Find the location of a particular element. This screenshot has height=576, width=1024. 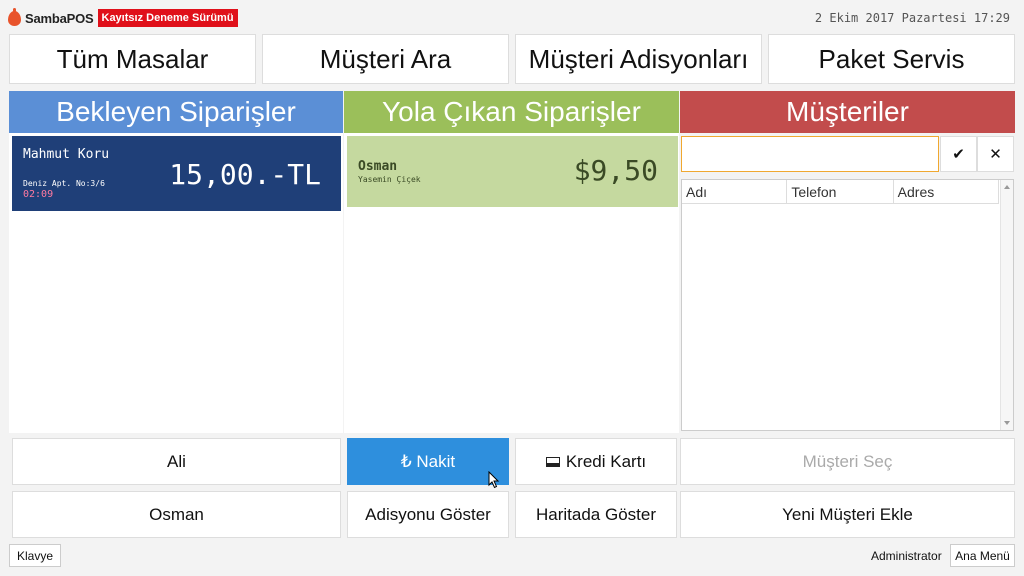

logo-text: SambaPOS is located at coordinates (59, 18).